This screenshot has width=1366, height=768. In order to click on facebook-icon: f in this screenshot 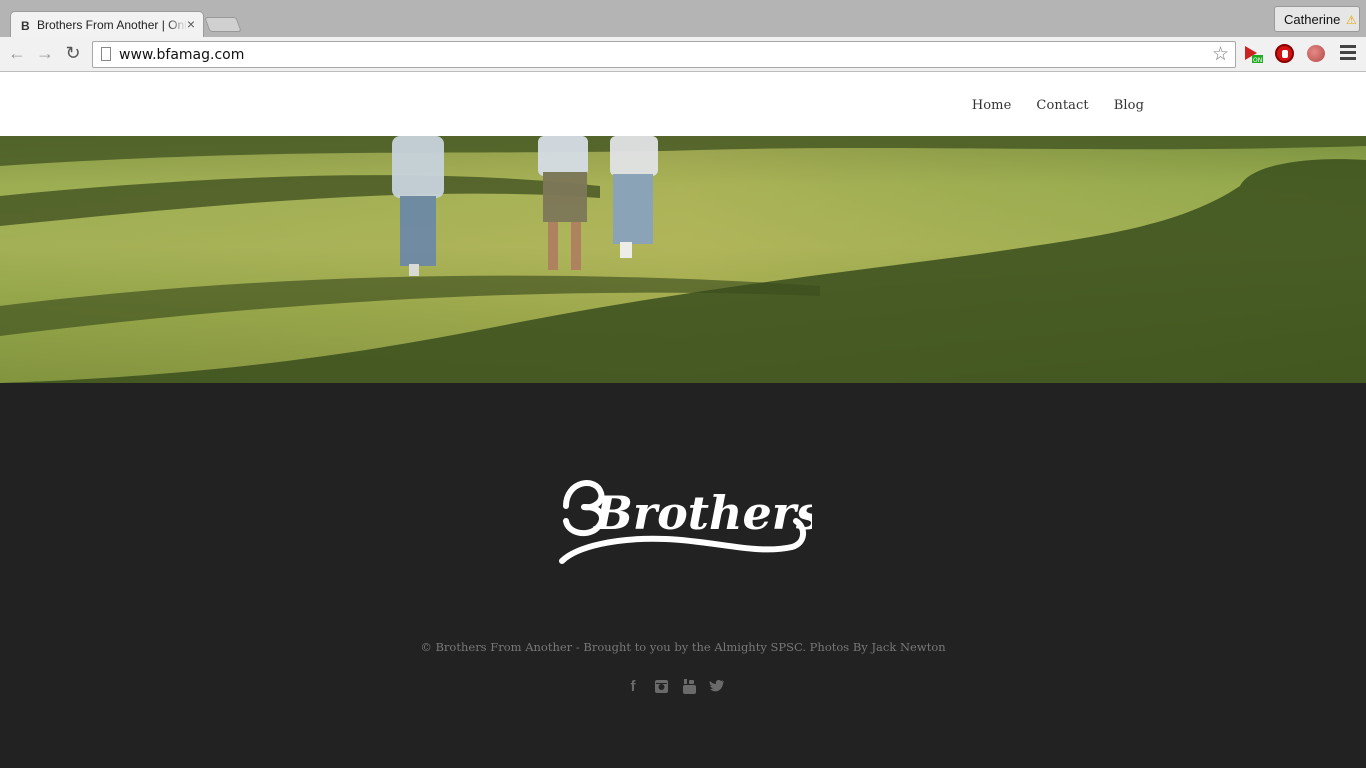, I will do `click(633, 686)`.